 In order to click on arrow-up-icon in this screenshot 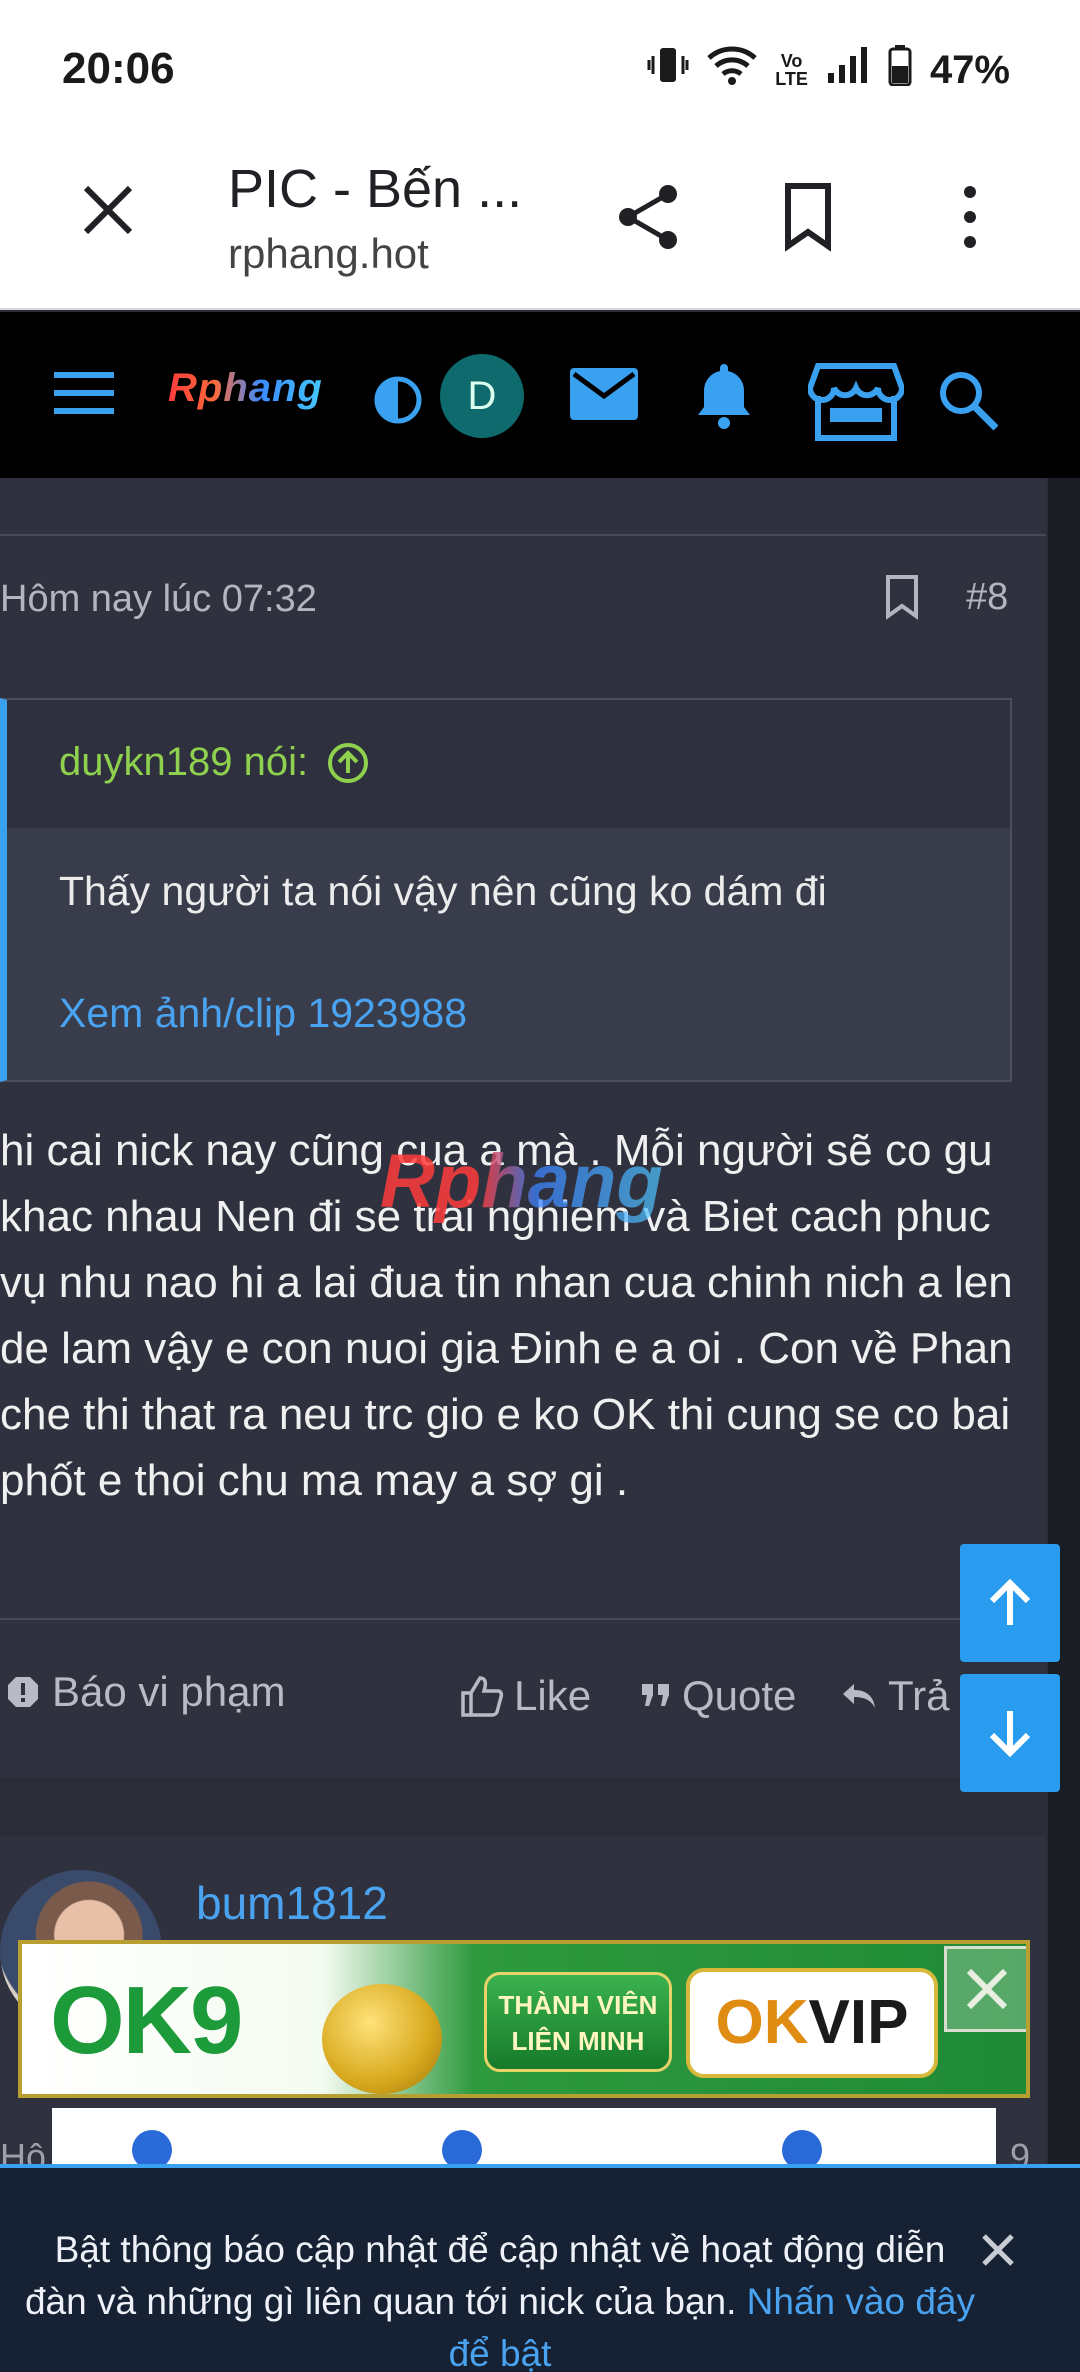, I will do `click(1010, 1601)`.